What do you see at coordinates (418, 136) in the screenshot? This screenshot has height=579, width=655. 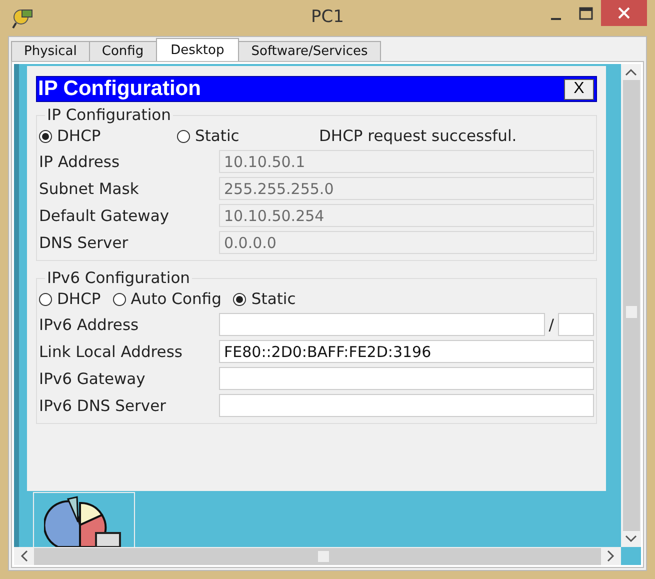 I see `status-message: DHCP request successful.` at bounding box center [418, 136].